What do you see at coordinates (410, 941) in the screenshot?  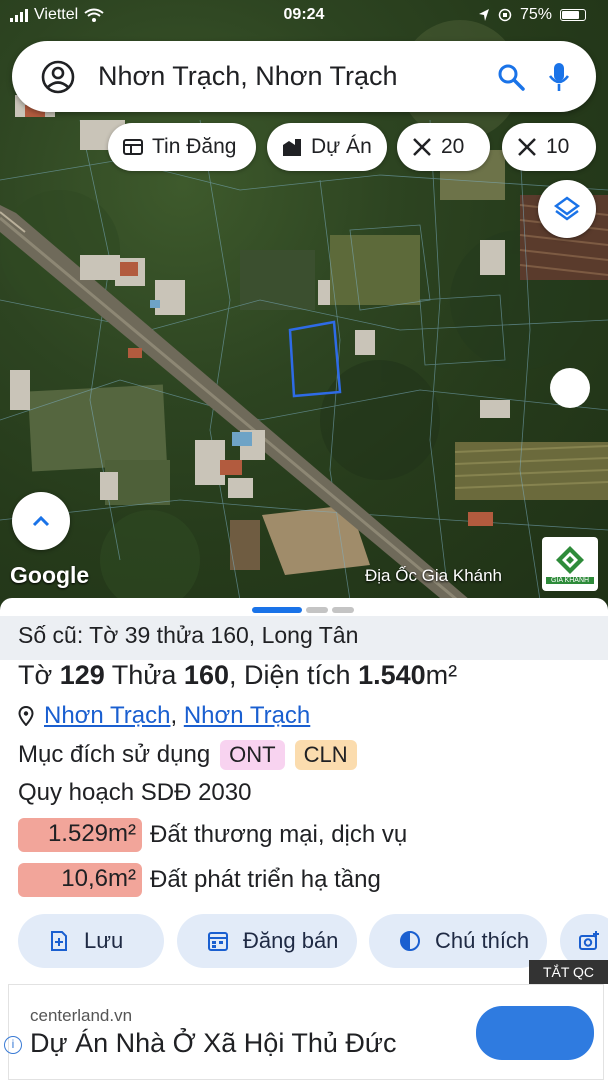 I see `legend-icon` at bounding box center [410, 941].